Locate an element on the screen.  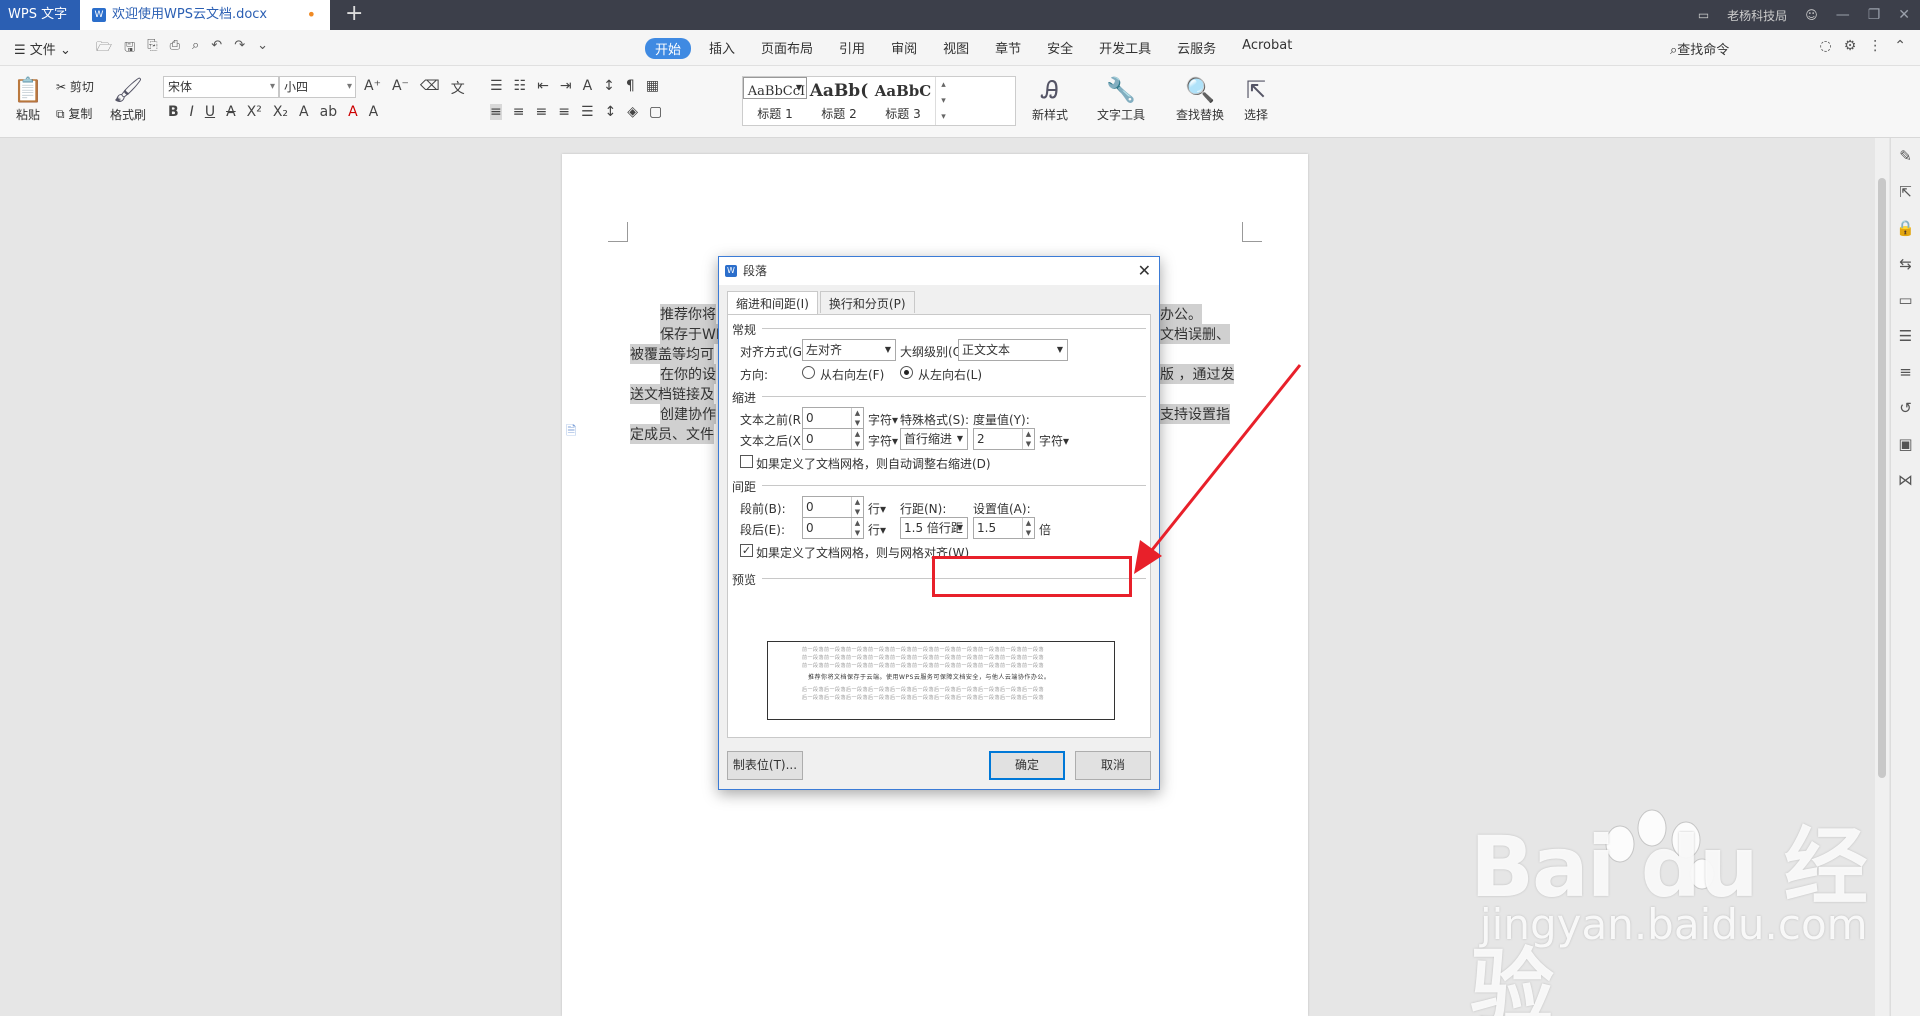
special-format-select: 首行缩进 is located at coordinates (934, 439).